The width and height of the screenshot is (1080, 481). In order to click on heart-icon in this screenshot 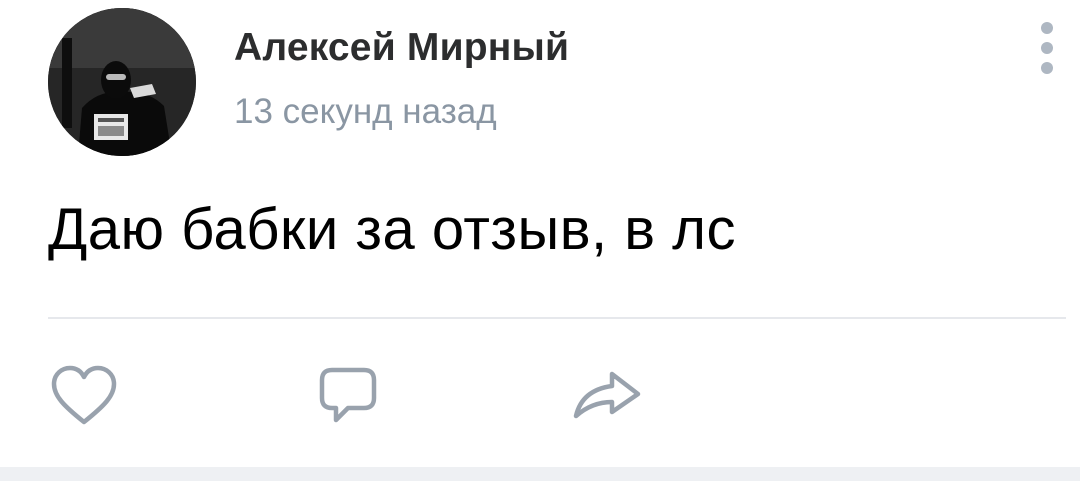, I will do `click(84, 395)`.